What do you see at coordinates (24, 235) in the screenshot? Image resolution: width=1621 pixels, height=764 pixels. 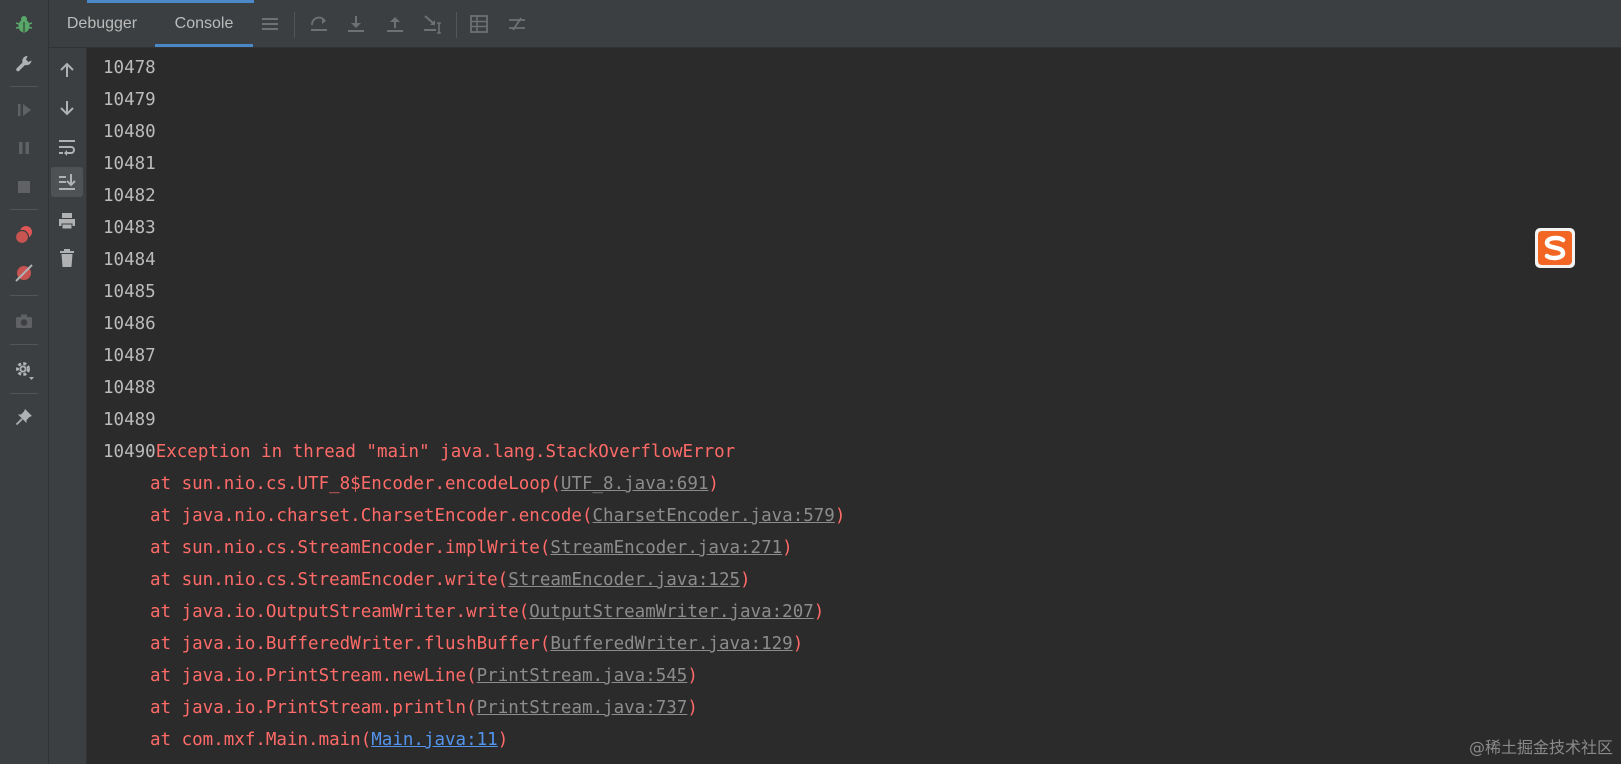 I see `view-breakpoints-icon` at bounding box center [24, 235].